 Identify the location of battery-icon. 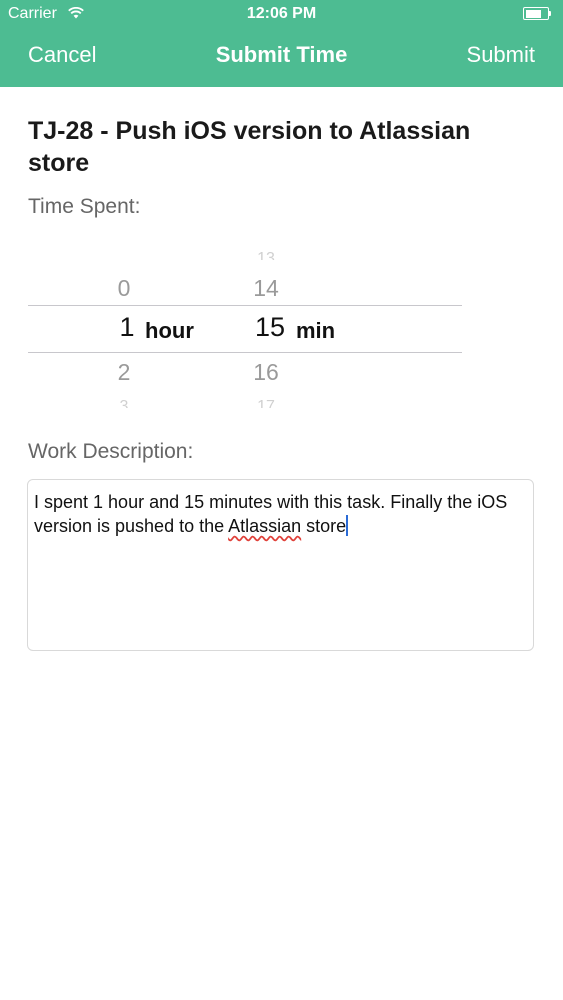
(536, 13).